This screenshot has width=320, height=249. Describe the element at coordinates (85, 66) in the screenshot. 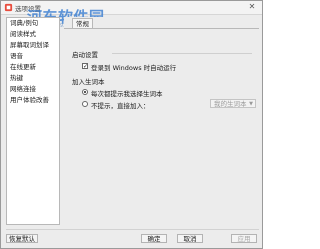

I see `autorun-checkbox: ✓` at that location.